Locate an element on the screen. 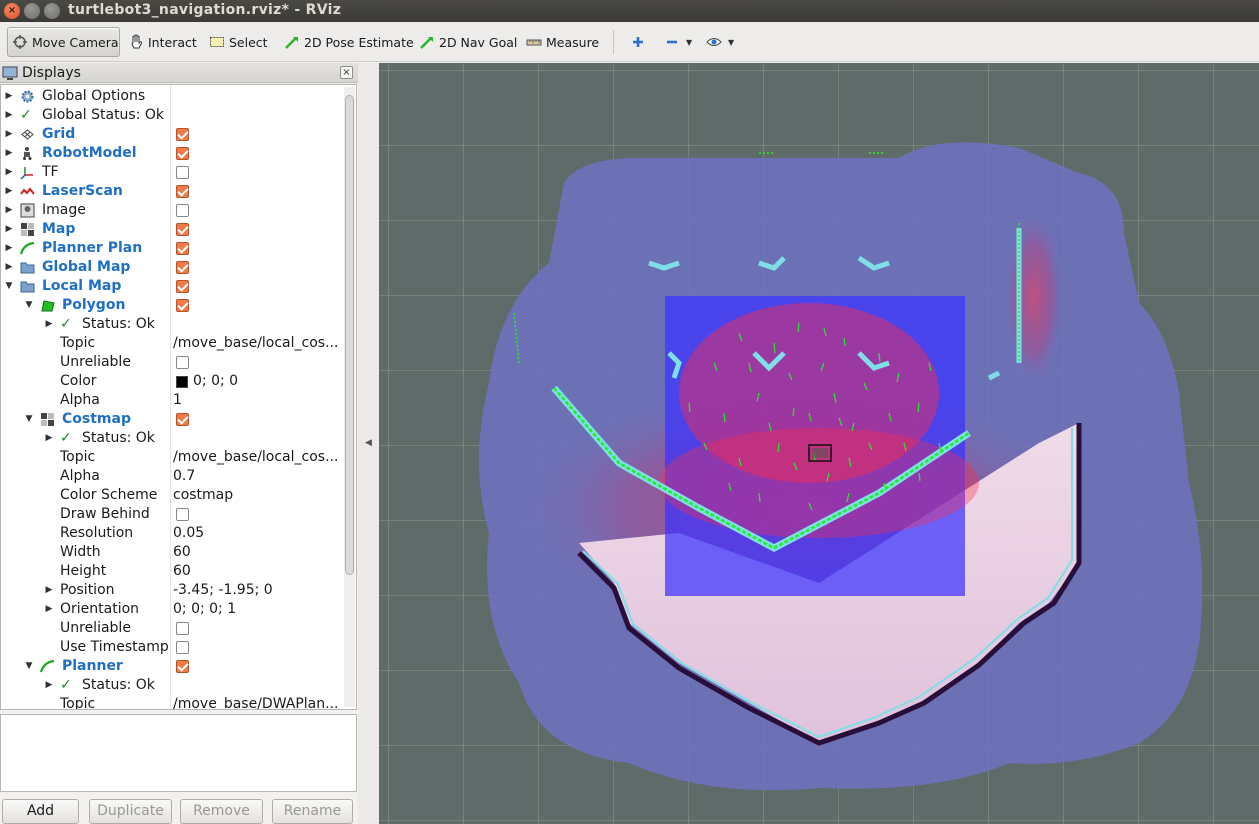 Image resolution: width=1259 pixels, height=824 pixels. interact-tool: Interact is located at coordinates (162, 42).